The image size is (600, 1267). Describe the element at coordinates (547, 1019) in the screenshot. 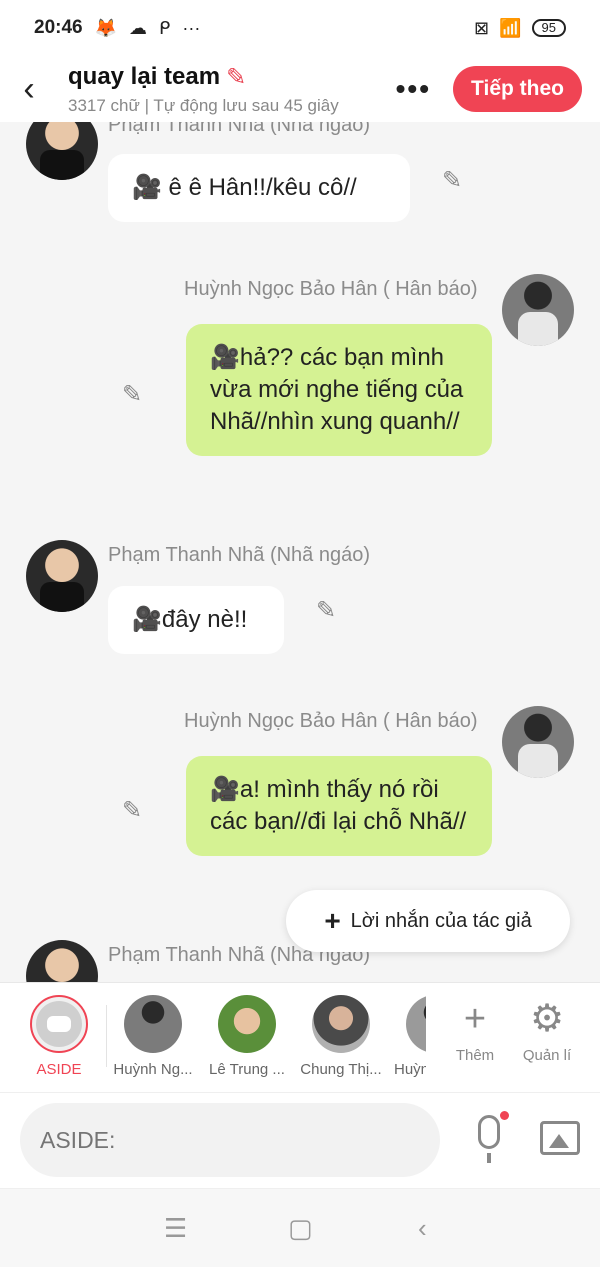

I see `gear-icon: ⚙` at that location.